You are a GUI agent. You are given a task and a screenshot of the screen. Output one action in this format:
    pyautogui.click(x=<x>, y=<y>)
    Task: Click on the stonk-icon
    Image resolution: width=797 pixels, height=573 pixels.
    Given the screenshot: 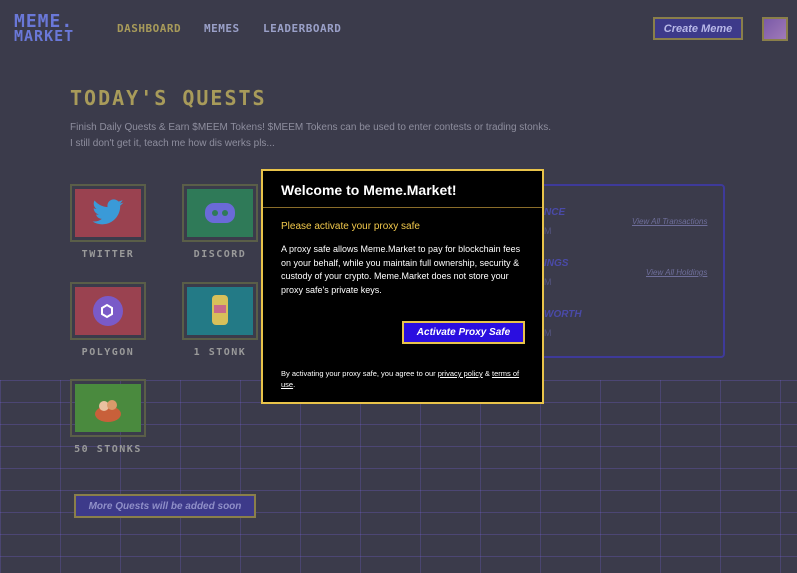 What is the action you would take?
    pyautogui.click(x=220, y=311)
    